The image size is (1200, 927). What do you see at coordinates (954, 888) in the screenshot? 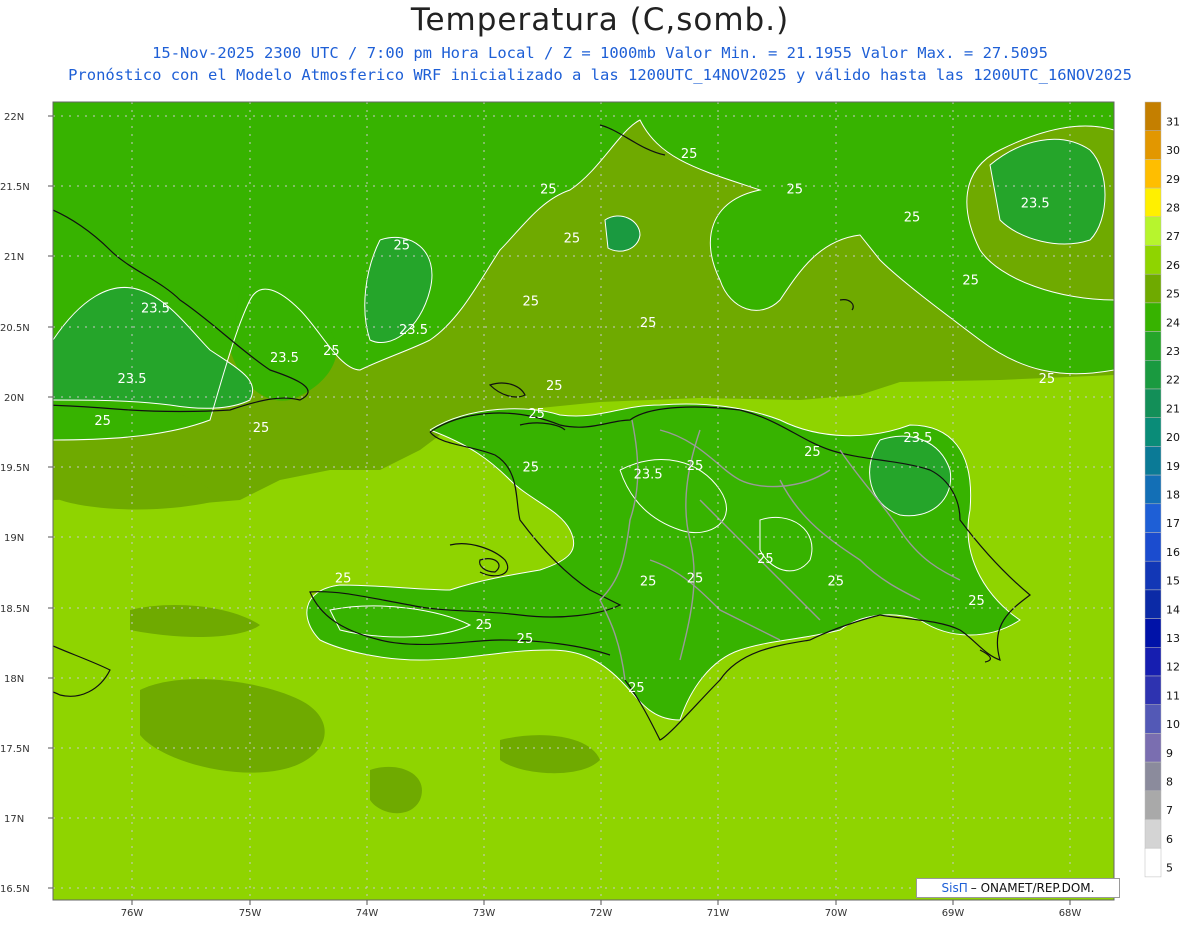
I see `sispi-logo: SisΠ` at bounding box center [954, 888].